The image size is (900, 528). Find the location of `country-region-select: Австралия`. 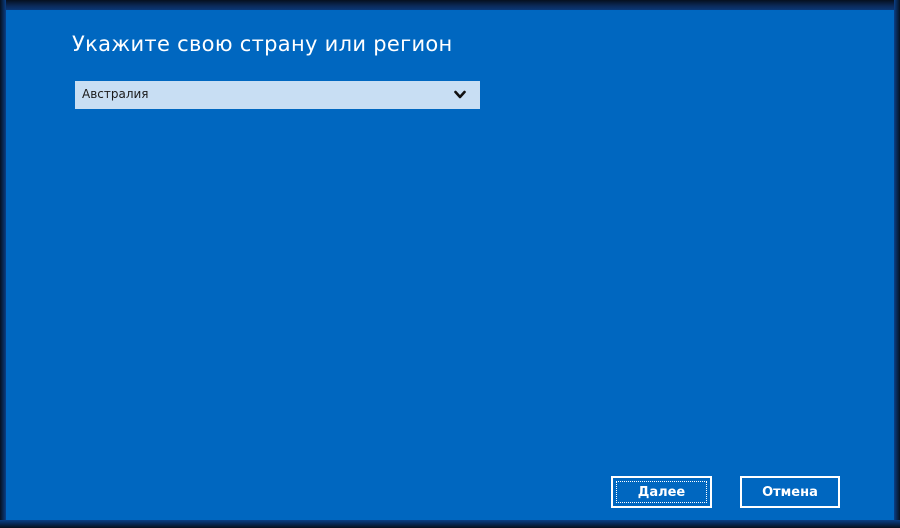

country-region-select: Австралия is located at coordinates (277, 95).